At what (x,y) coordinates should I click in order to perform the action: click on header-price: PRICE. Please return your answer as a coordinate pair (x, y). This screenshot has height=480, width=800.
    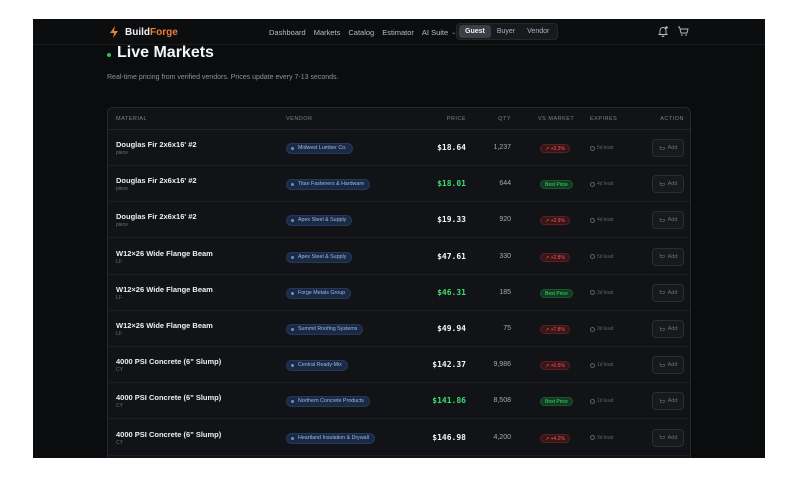
    Looking at the image, I should click on (456, 119).